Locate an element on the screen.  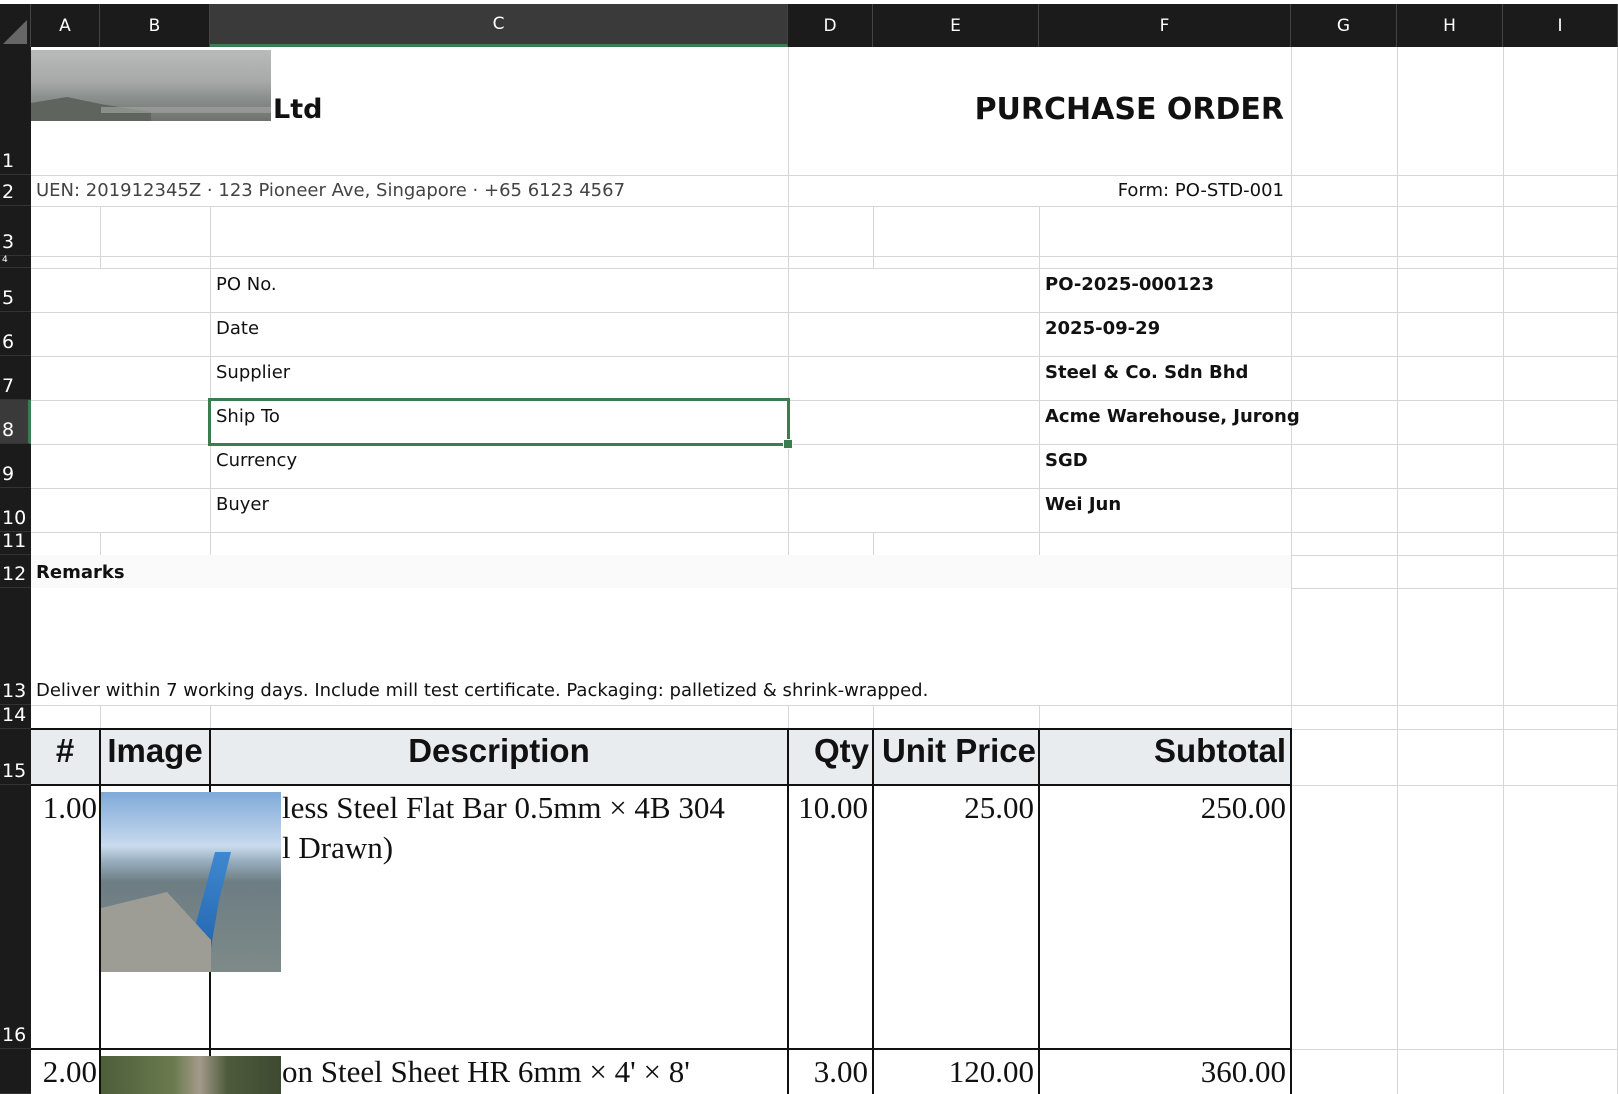
item-2-qty: 3.00 is located at coordinates (840, 1071).